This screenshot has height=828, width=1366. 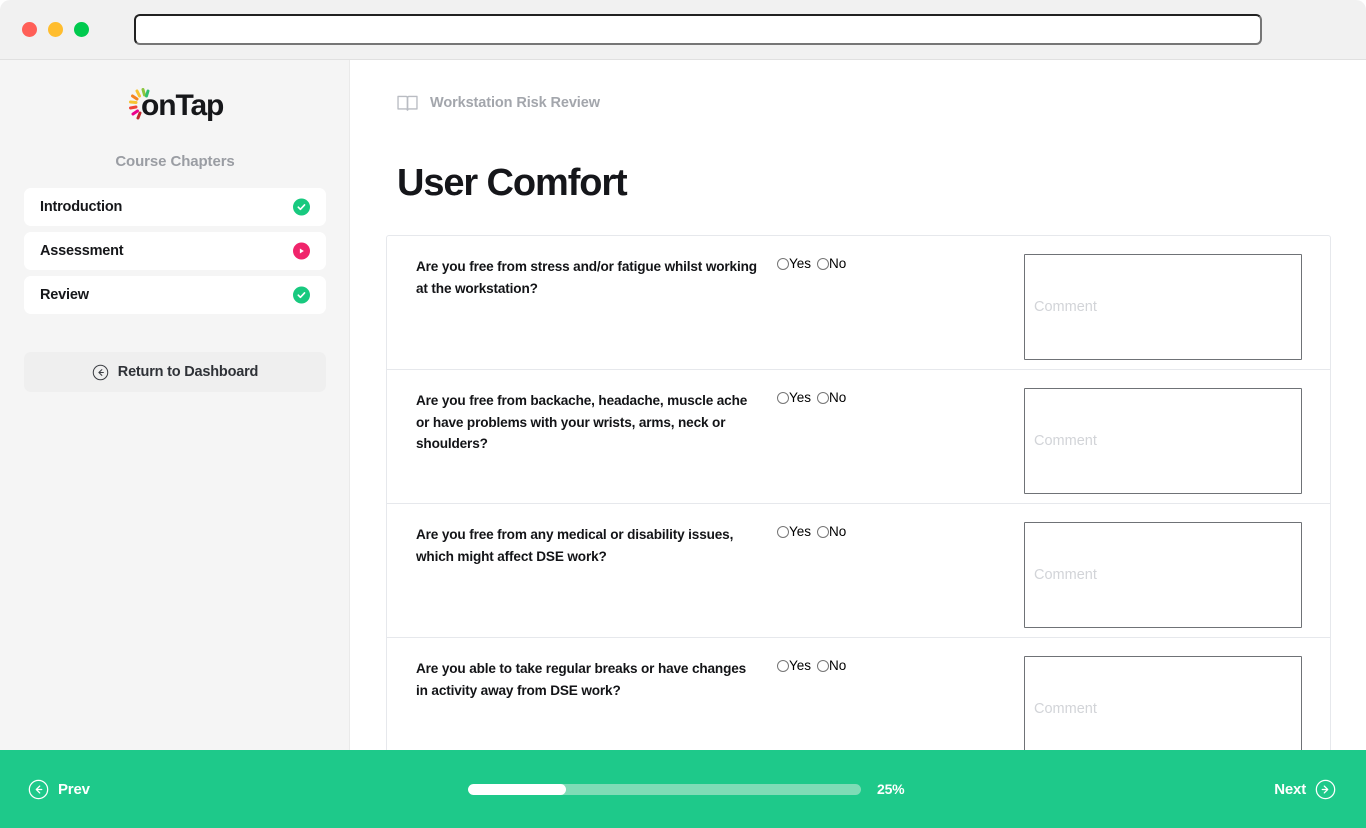 I want to click on sidebar-item-assessment: Assessment, so click(x=175, y=251).